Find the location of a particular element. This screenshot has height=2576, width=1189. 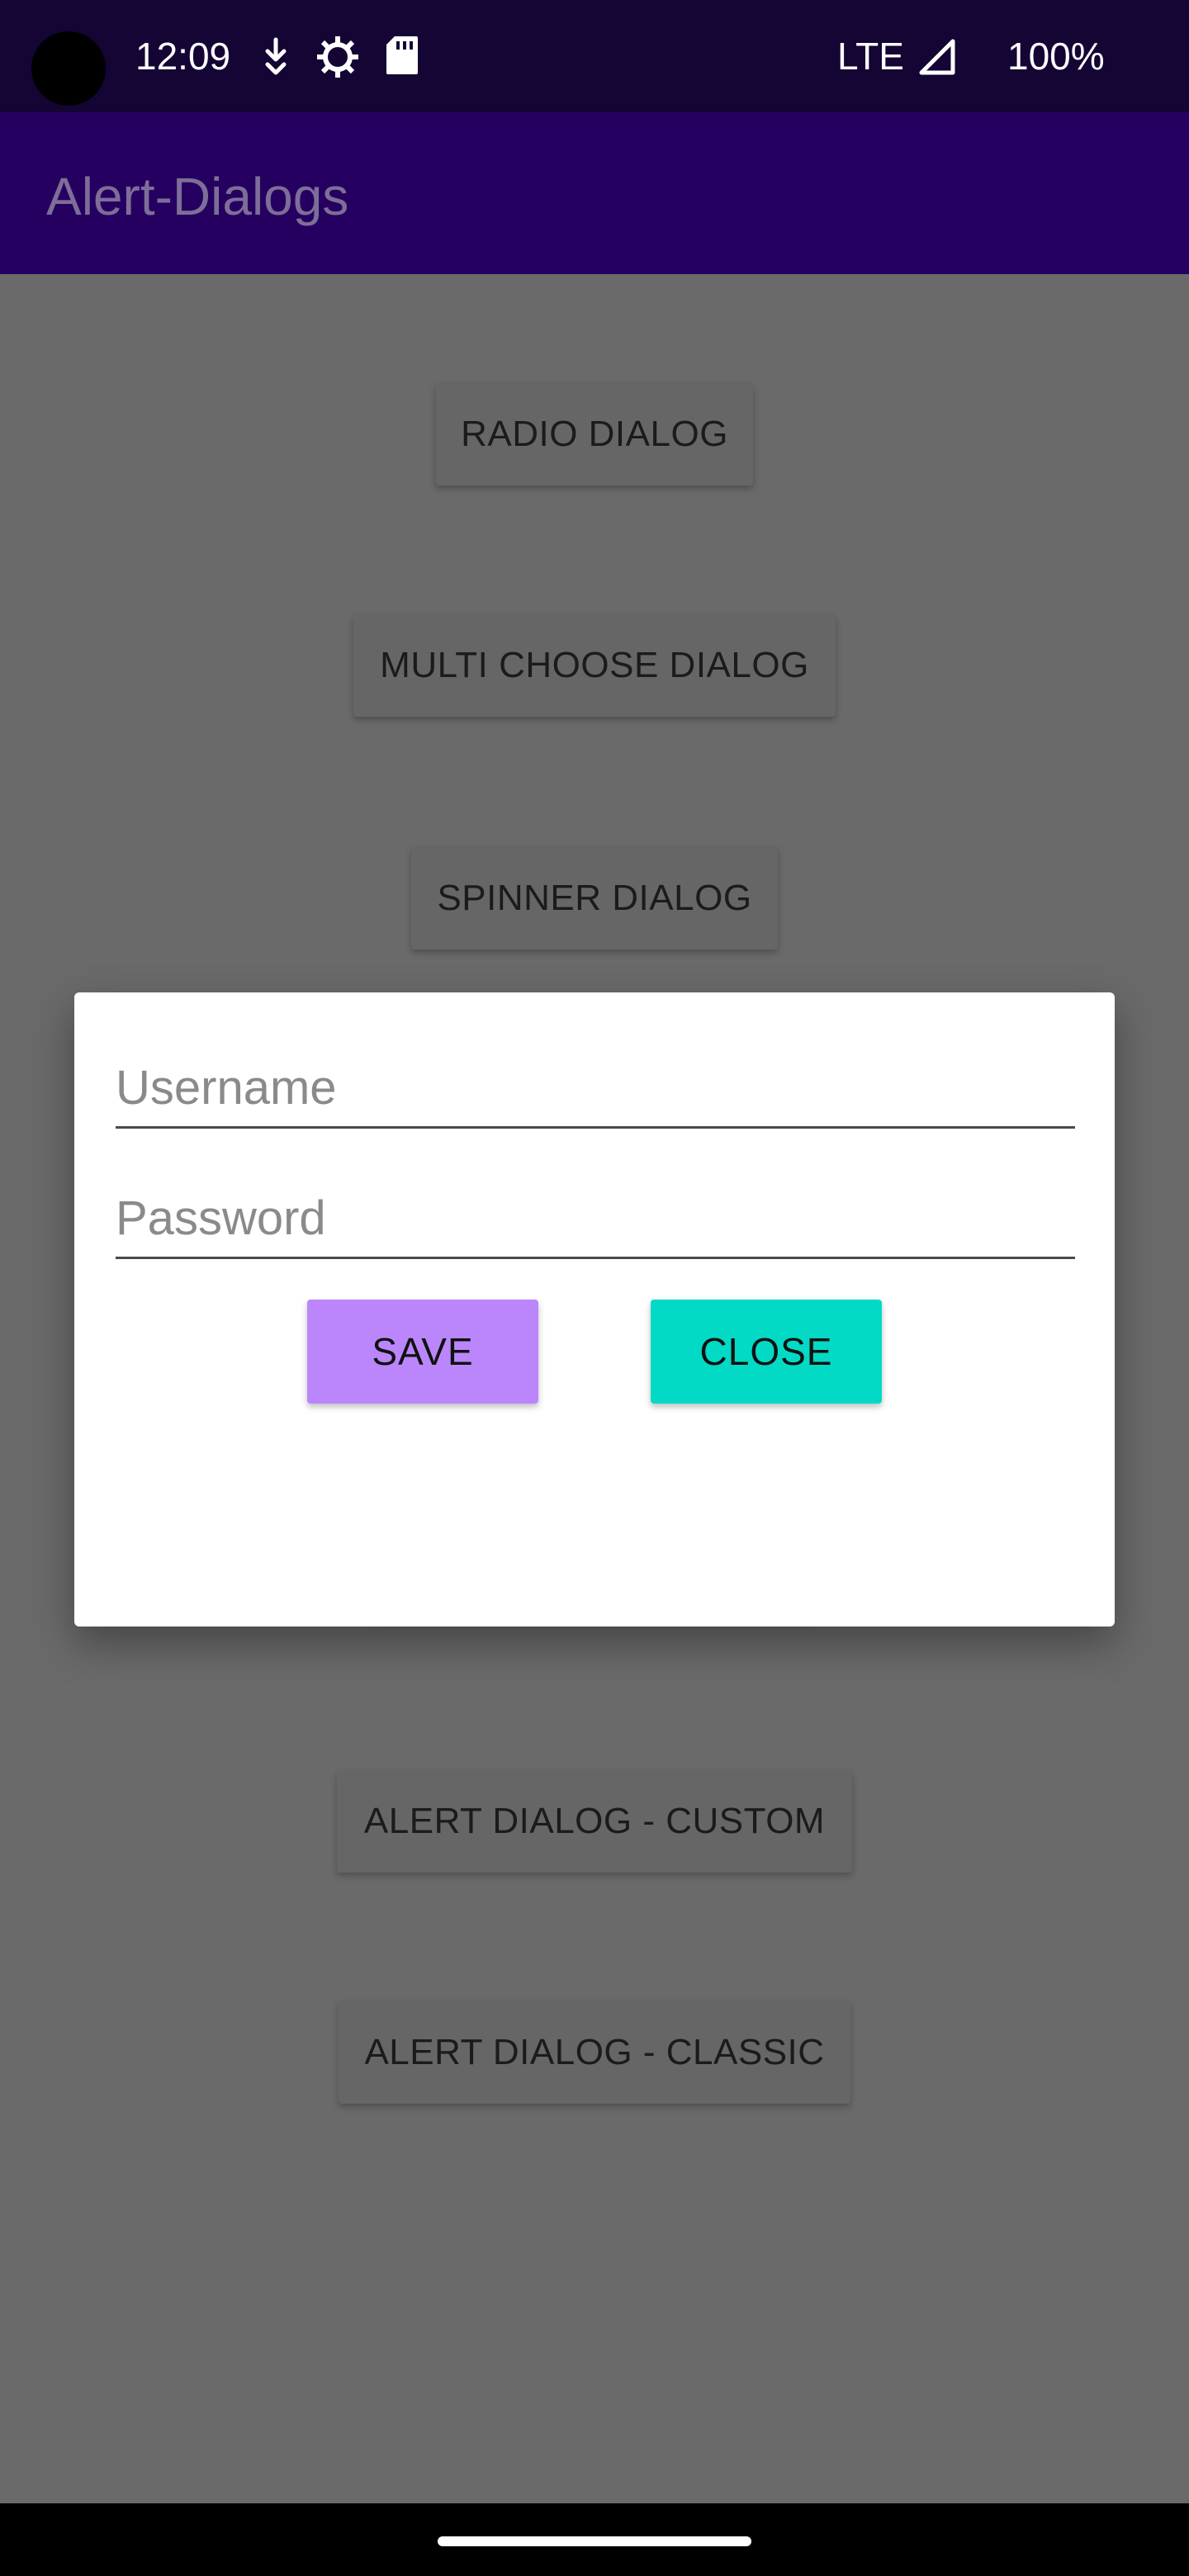

username-field-container is located at coordinates (595, 1090).